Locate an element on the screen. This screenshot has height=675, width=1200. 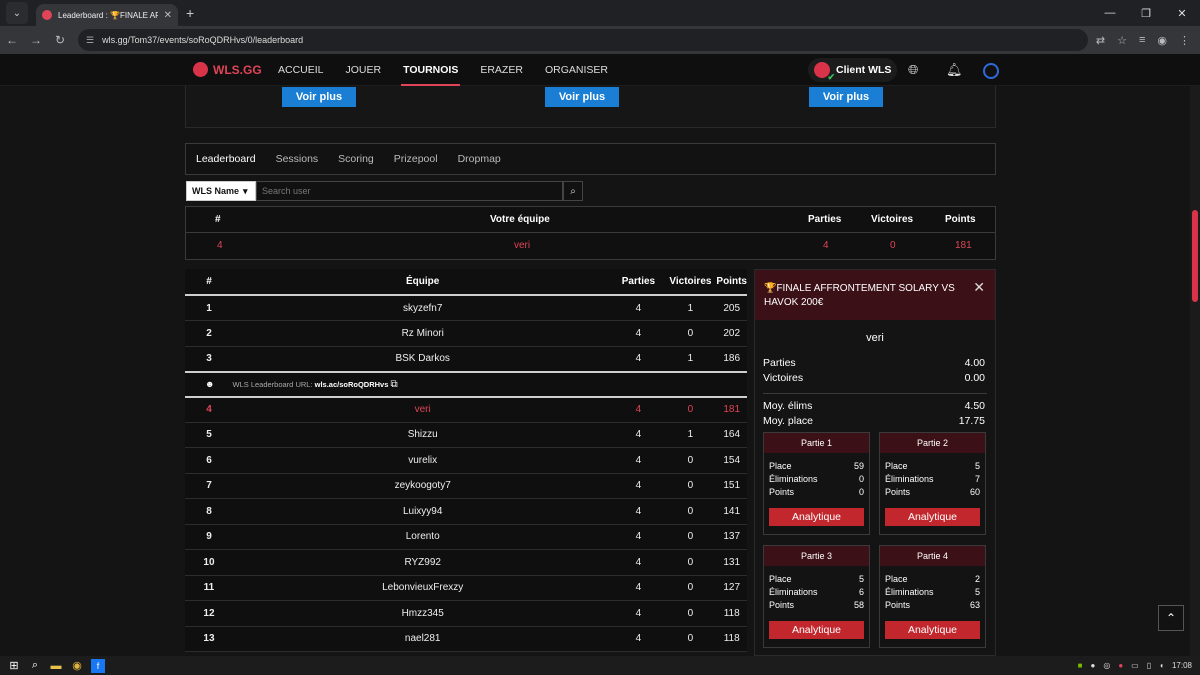
search-row: WLS Name ▾ Search user ⌕ is located at coordinates (384, 191).